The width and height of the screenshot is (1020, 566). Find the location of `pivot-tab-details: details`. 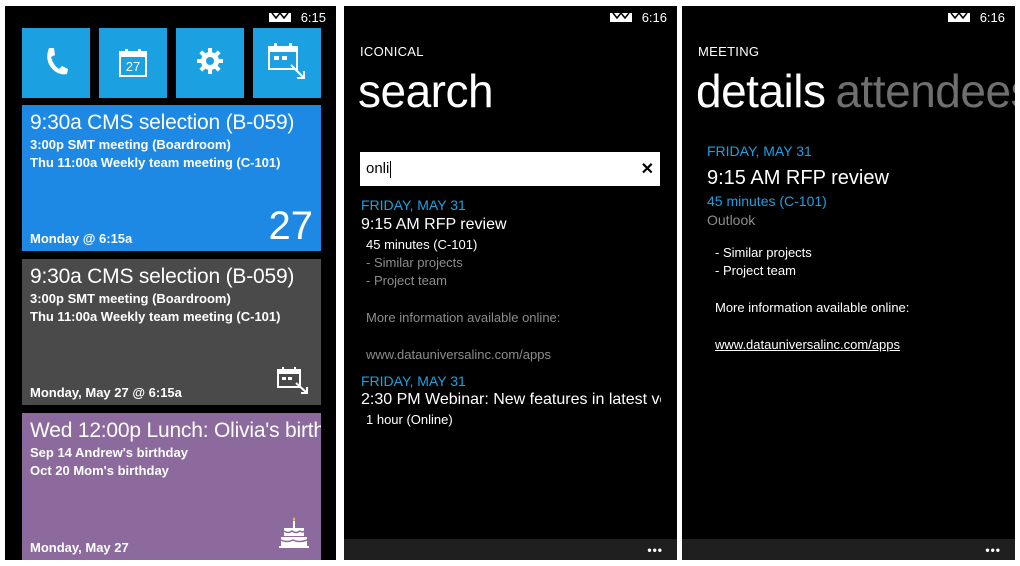

pivot-tab-details: details is located at coordinates (761, 91).